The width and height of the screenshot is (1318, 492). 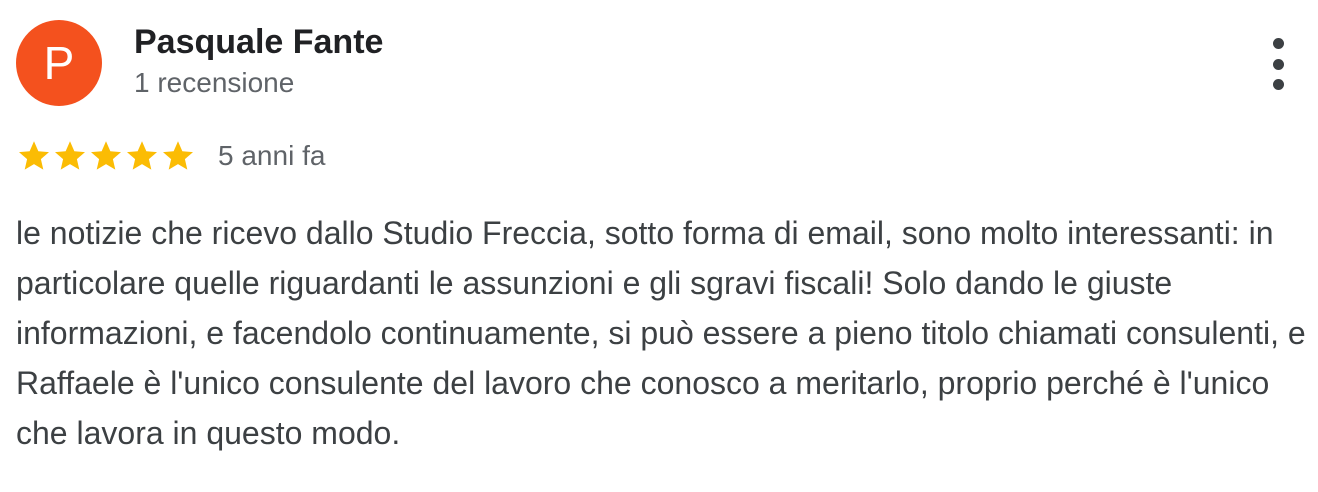 I want to click on author-review-count: 1 recensione, so click(x=214, y=83).